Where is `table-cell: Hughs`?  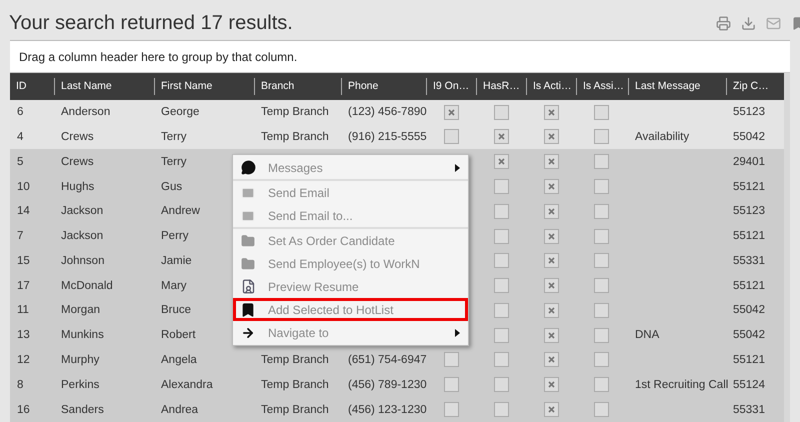
table-cell: Hughs is located at coordinates (77, 186).